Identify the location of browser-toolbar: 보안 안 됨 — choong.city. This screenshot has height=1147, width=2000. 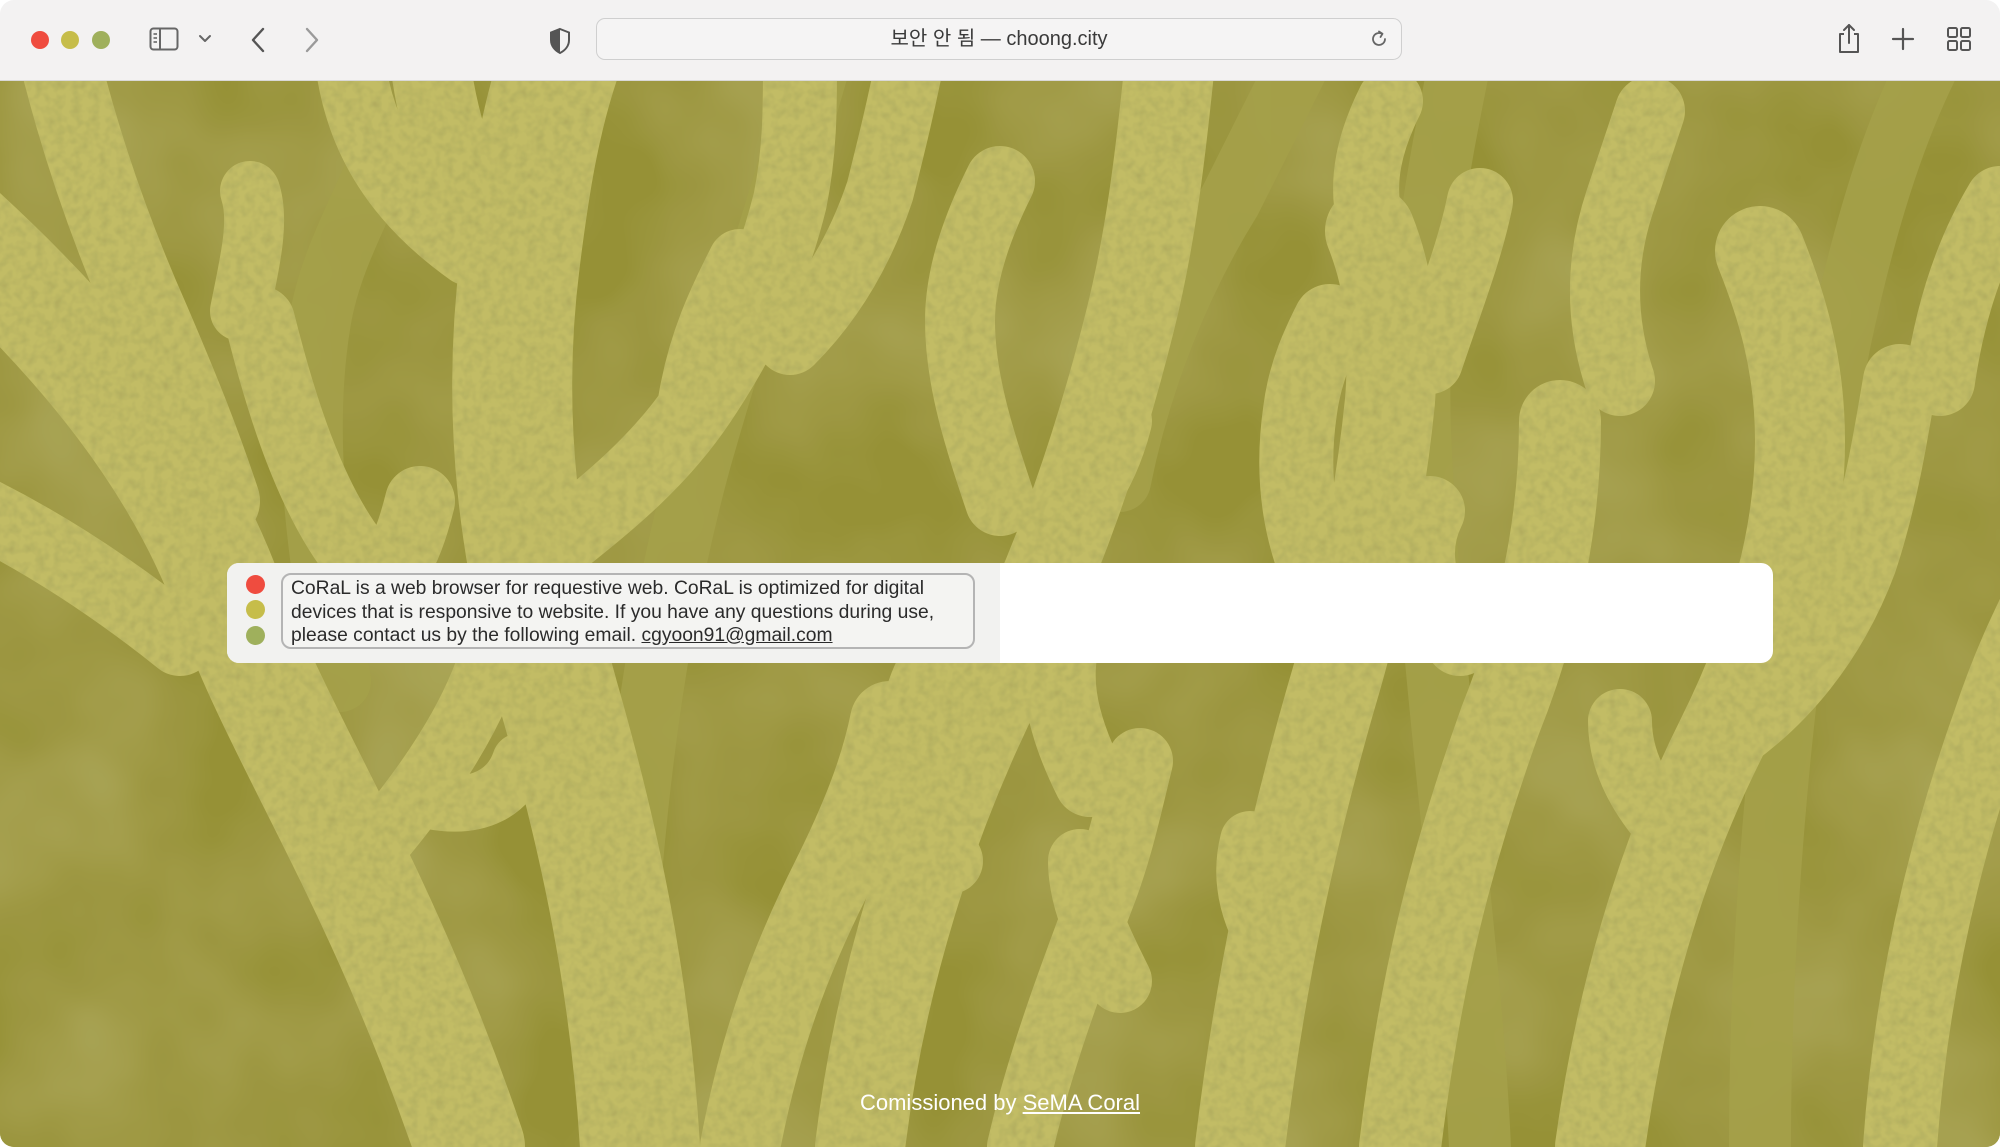
(1000, 40).